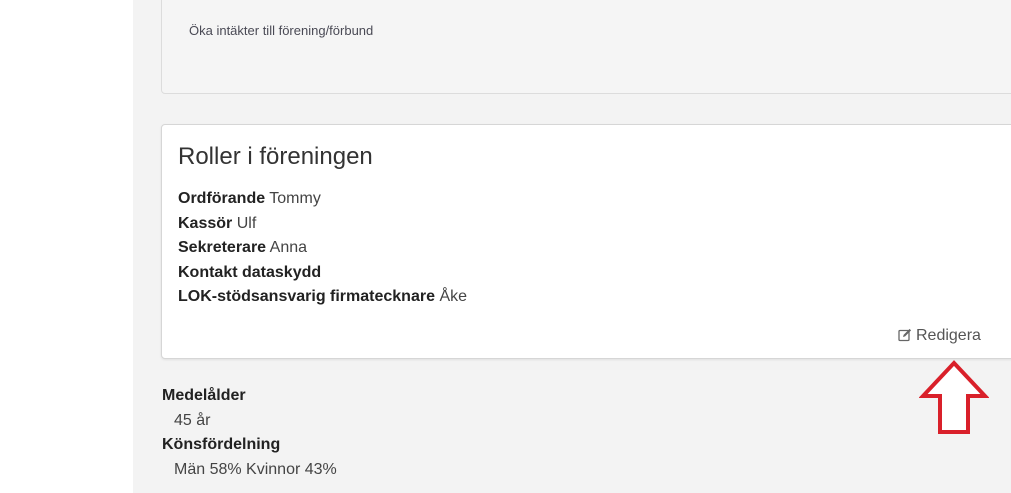 The height and width of the screenshot is (493, 1011). Describe the element at coordinates (907, 335) in the screenshot. I see `edit-icon` at that location.